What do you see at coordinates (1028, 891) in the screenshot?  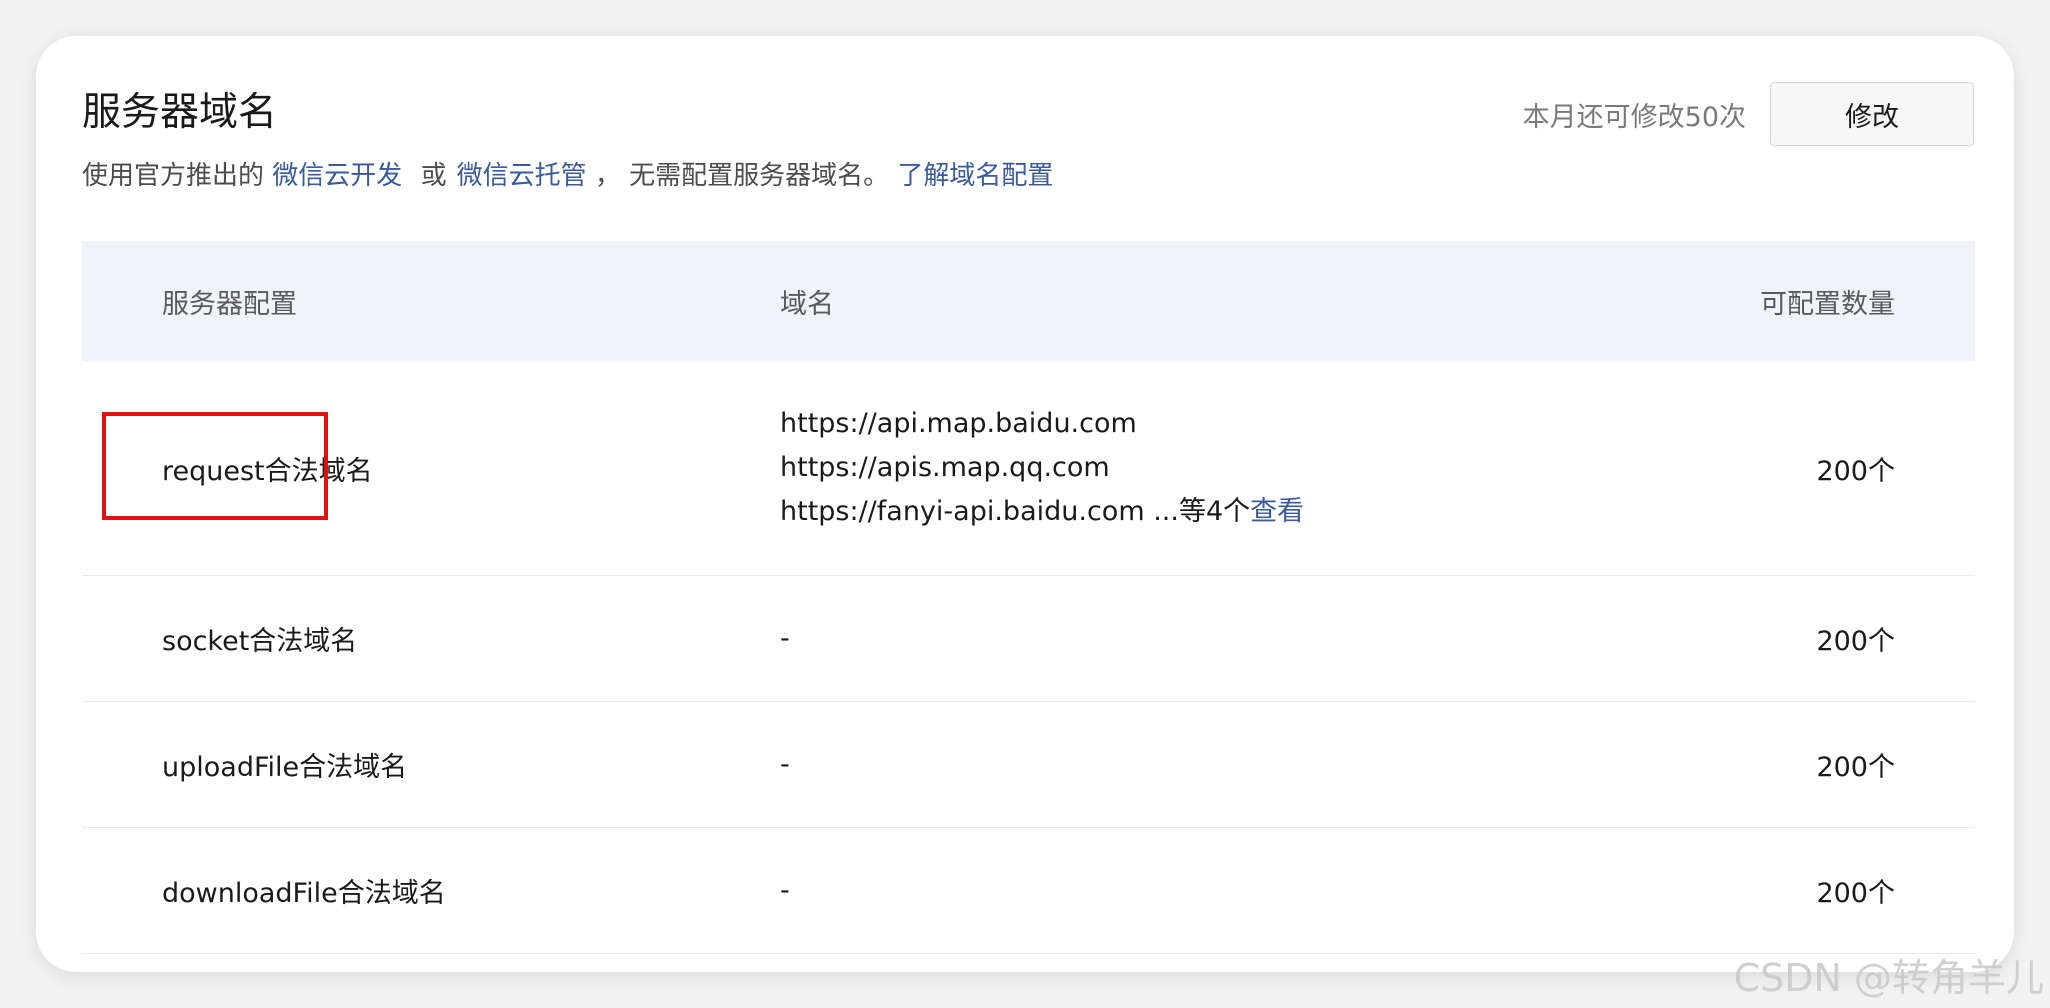 I see `table-row: downloadFile合法域名 - 200个` at bounding box center [1028, 891].